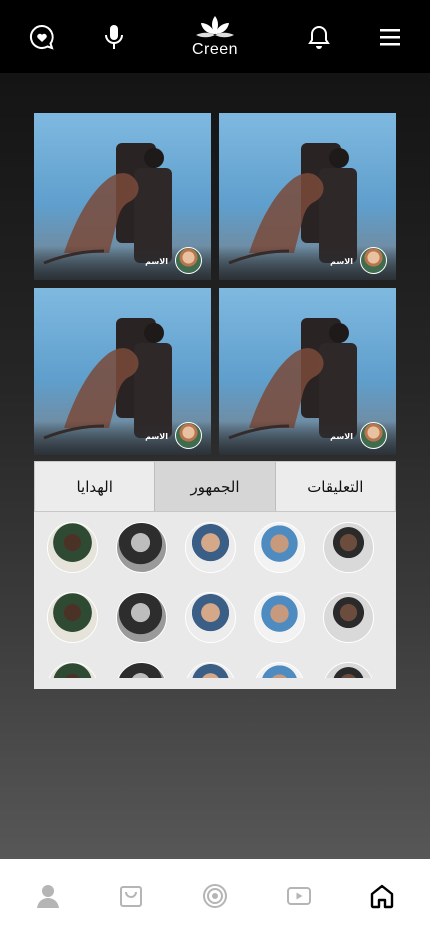  I want to click on profile-icon, so click(48, 896).